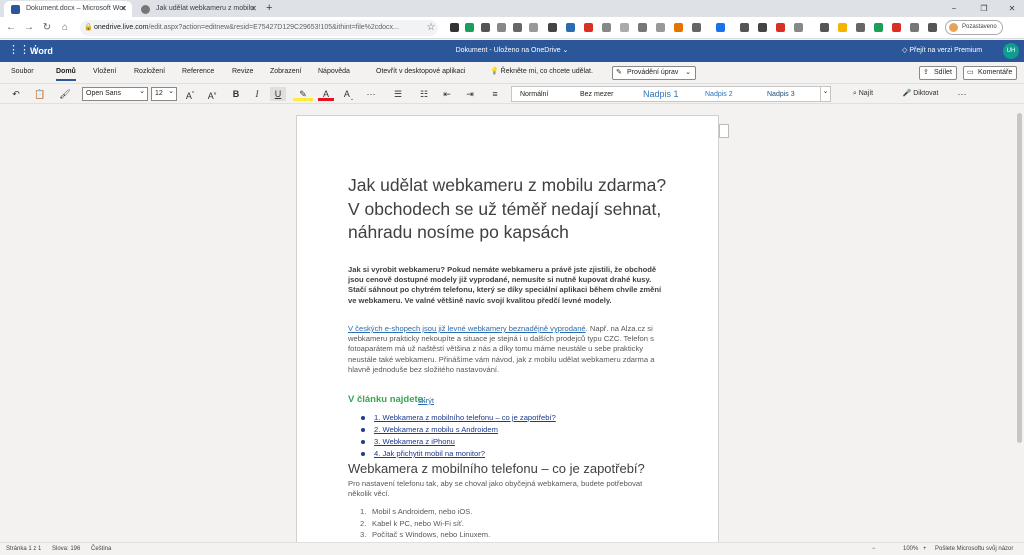  I want to click on maximize-button: ❐, so click(984, 8).